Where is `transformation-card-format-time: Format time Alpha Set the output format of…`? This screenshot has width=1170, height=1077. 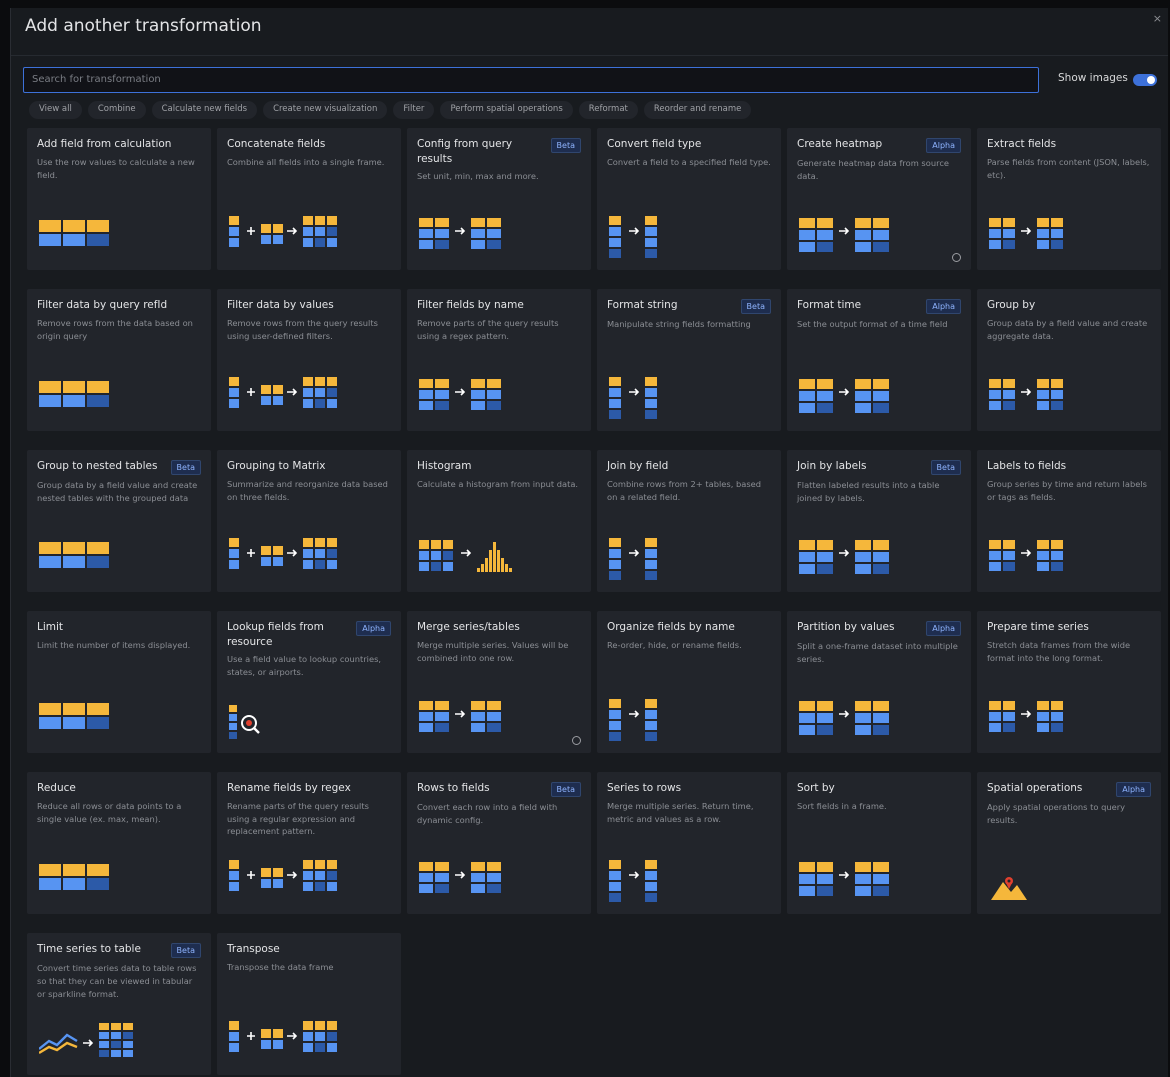
transformation-card-format-time: Format time Alpha Set the output format of… is located at coordinates (879, 360).